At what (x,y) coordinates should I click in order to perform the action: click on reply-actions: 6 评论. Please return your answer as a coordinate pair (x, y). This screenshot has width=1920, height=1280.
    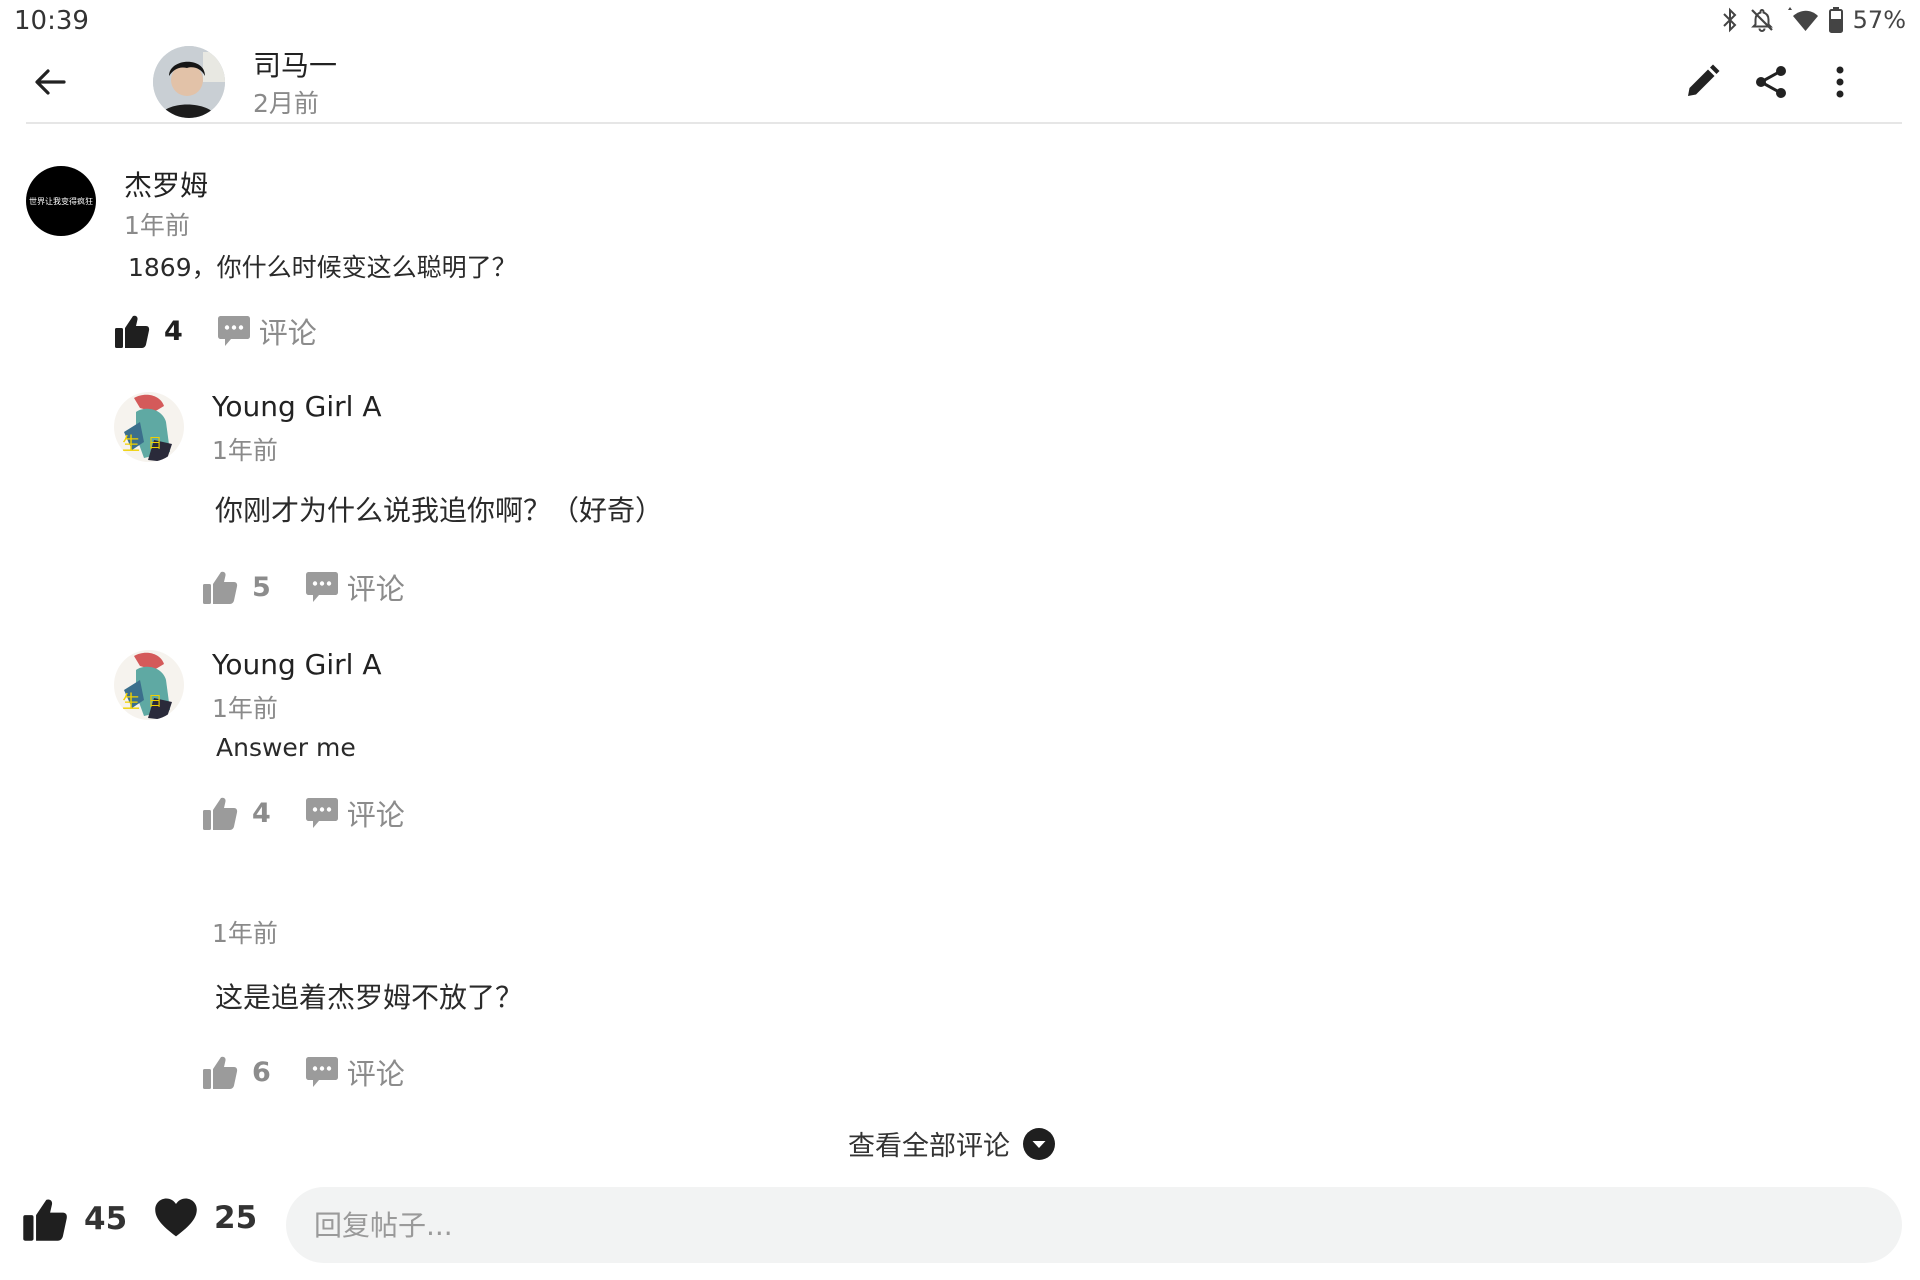
    Looking at the image, I should click on (303, 1072).